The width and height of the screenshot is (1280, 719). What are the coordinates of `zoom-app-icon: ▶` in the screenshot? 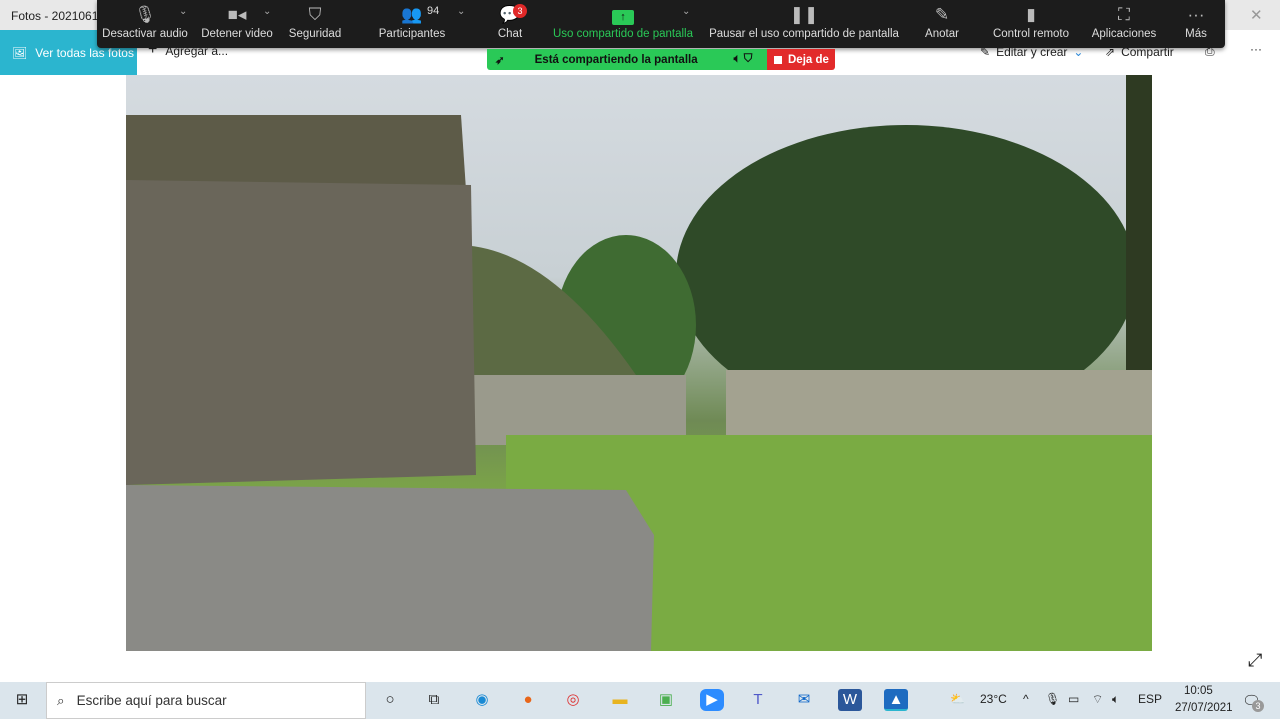 It's located at (712, 700).